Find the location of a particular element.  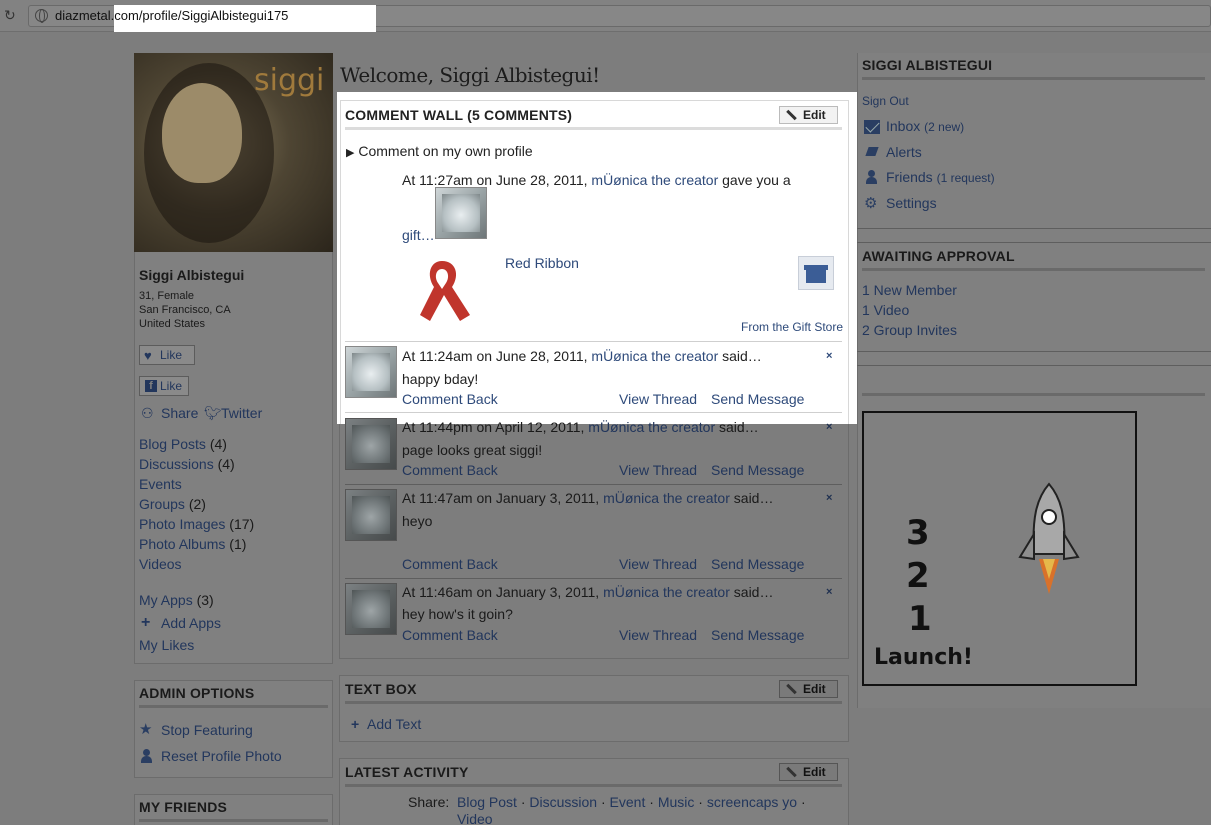

awaiting-approval-rule is located at coordinates (1033, 269).